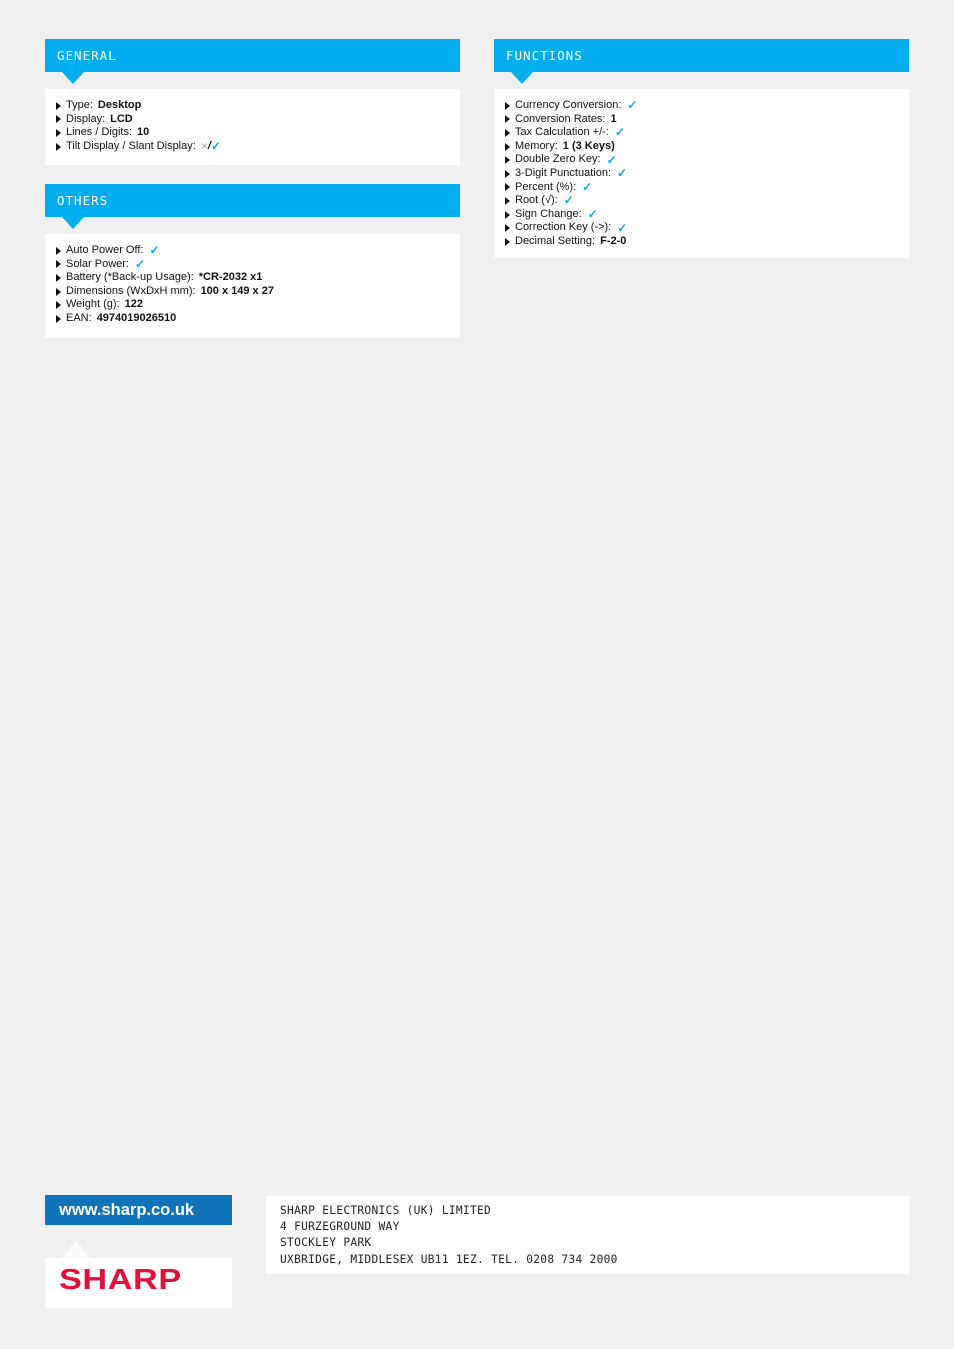 The width and height of the screenshot is (954, 1349). I want to click on spec-row-weight: Weight (g): 122, so click(253, 305).